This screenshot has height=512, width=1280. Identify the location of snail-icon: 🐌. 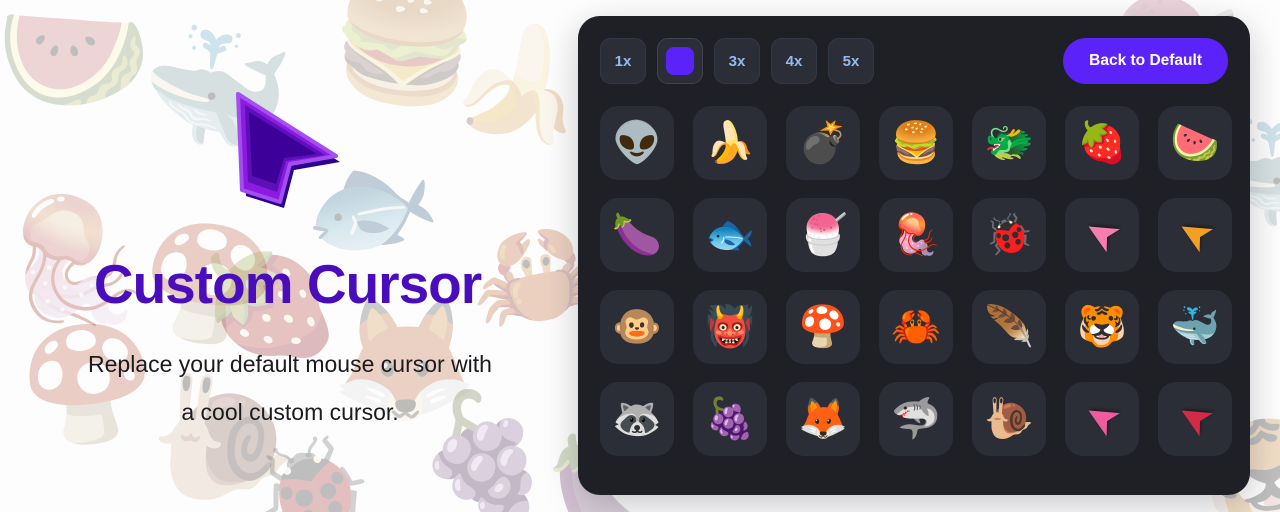
(1009, 419).